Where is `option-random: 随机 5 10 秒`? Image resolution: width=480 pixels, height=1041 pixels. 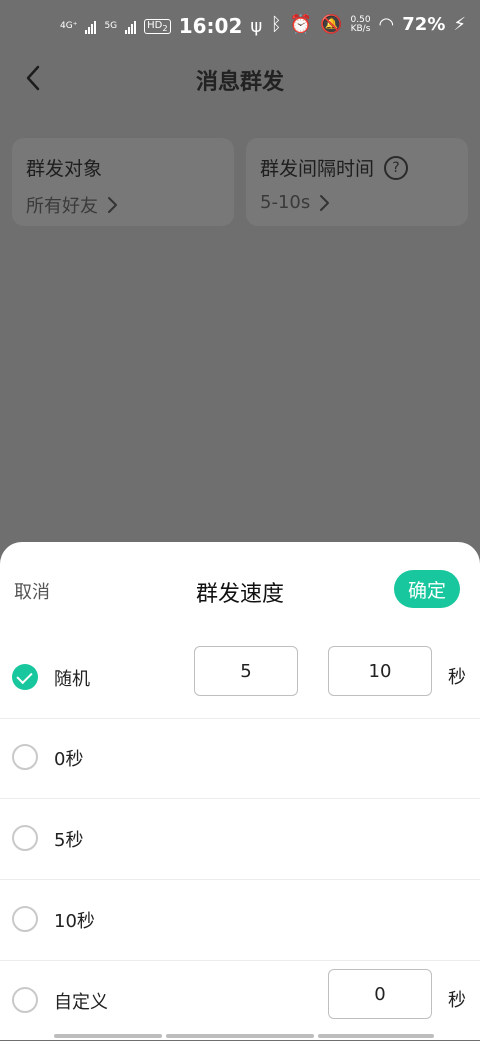 option-random: 随机 5 10 秒 is located at coordinates (240, 678).